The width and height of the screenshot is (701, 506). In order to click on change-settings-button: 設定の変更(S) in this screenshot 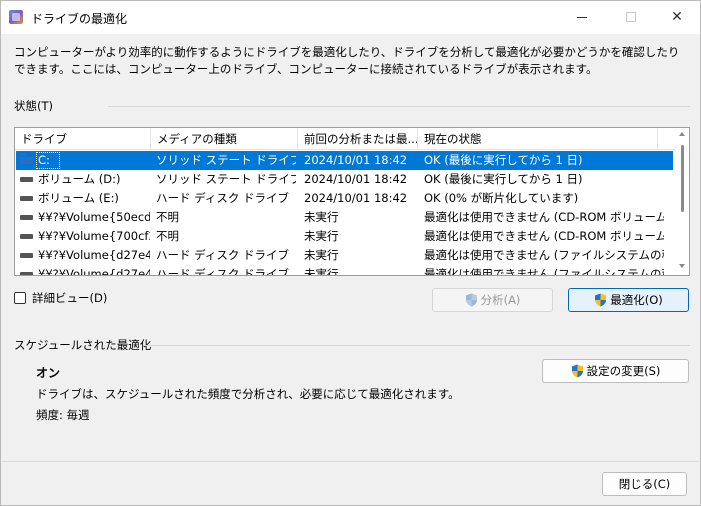, I will do `click(615, 371)`.